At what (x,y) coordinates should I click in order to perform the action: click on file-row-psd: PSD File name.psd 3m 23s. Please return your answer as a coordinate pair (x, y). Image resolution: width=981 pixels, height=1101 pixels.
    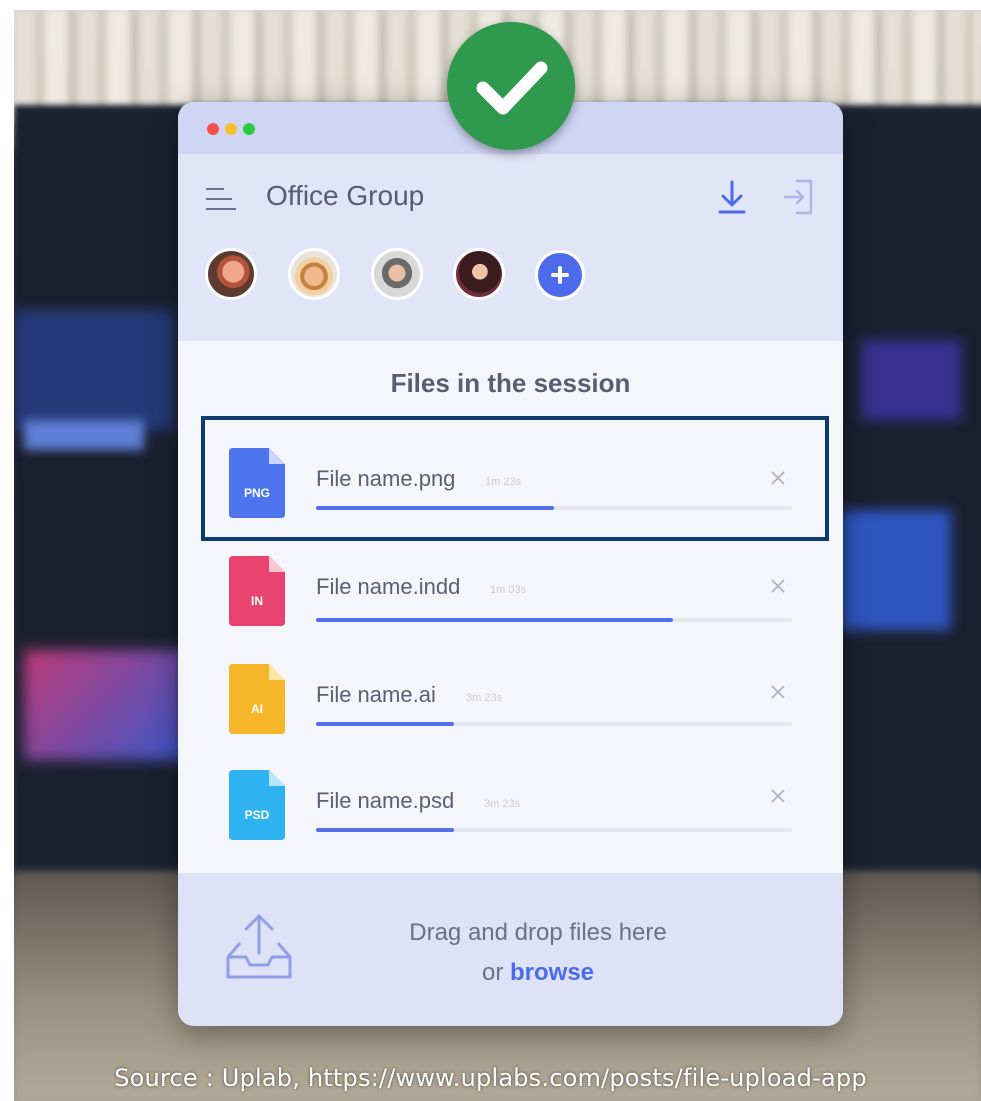
    Looking at the image, I should click on (510, 820).